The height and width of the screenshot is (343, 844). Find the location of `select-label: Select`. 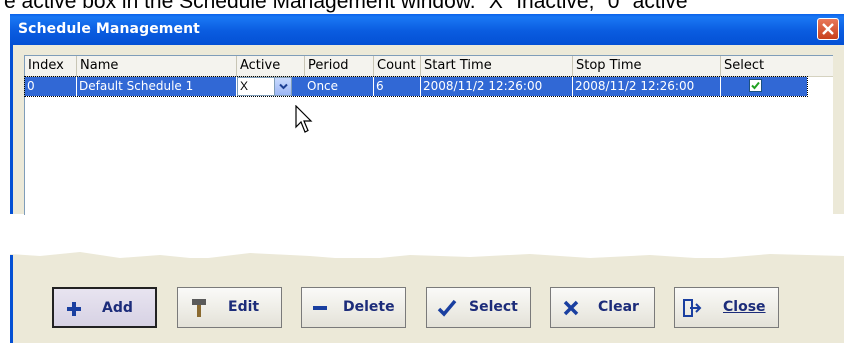

select-label: Select is located at coordinates (493, 307).